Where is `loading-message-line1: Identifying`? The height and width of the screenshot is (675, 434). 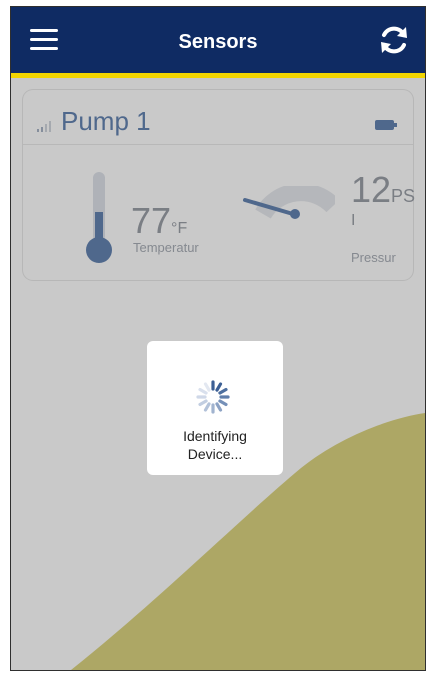
loading-message-line1: Identifying is located at coordinates (215, 436).